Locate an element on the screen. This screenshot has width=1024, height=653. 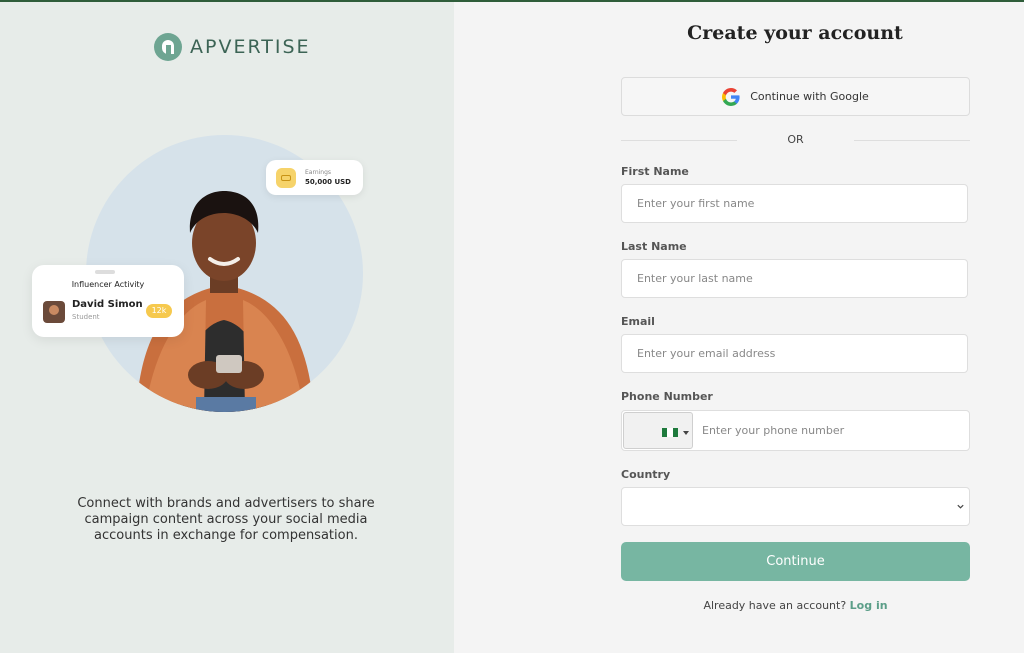
brand-mark-icon is located at coordinates (168, 47).